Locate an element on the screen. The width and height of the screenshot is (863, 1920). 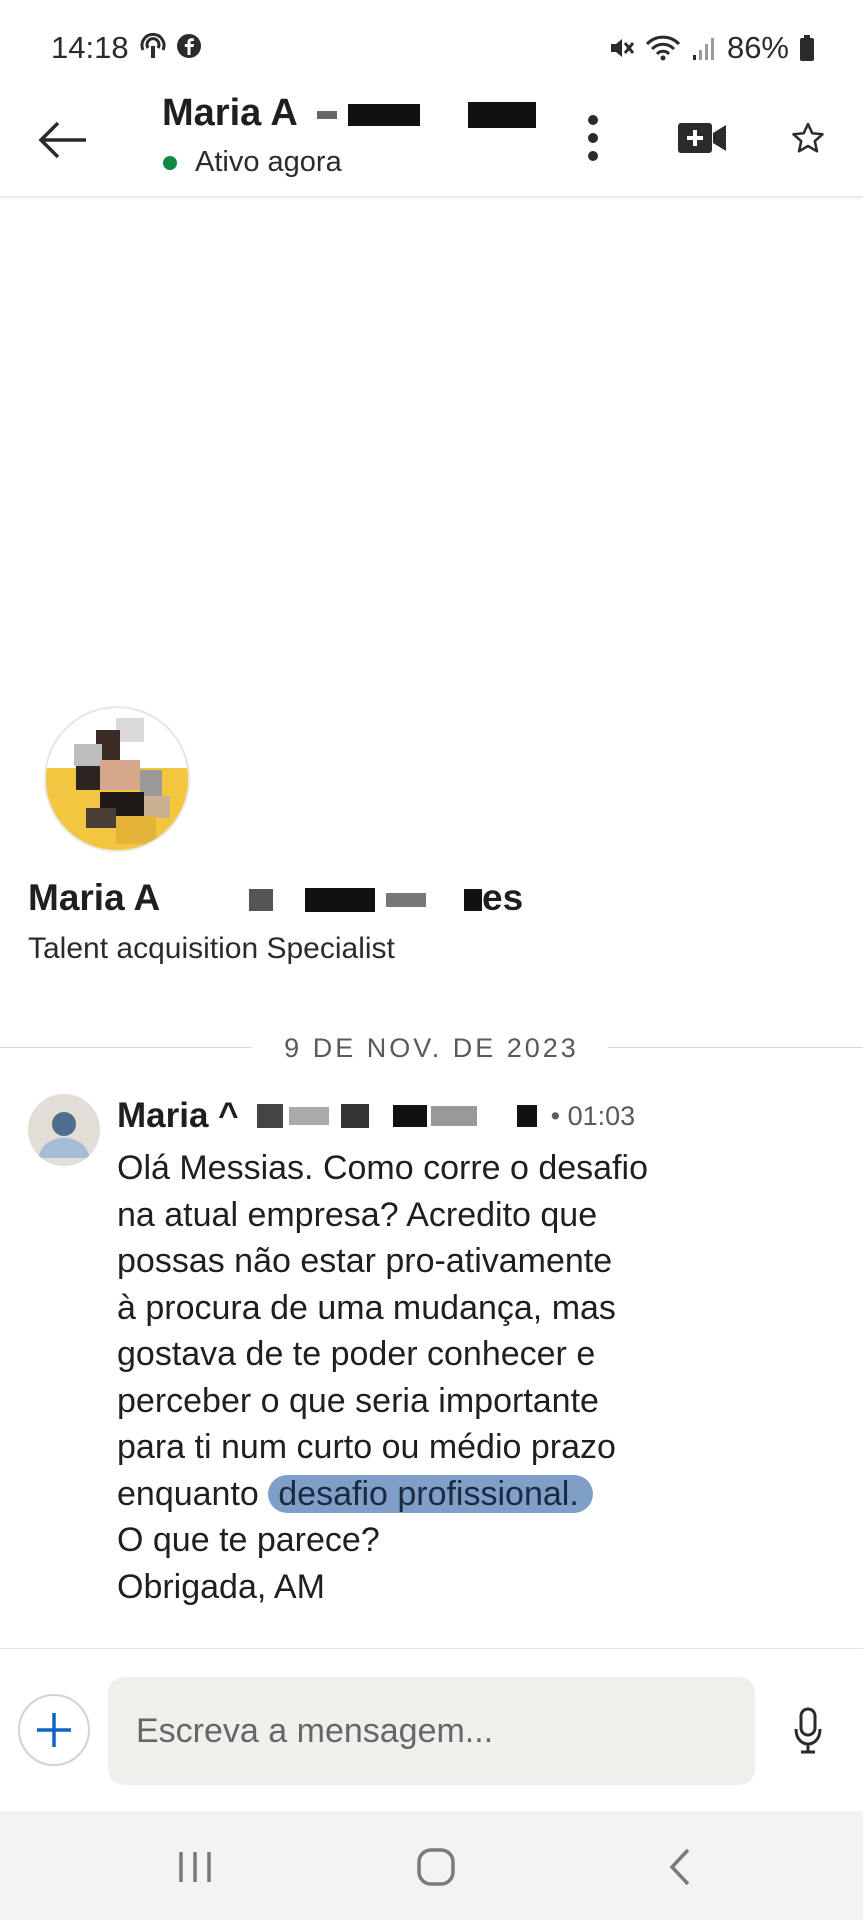
more-vertical-icon is located at coordinates (593, 138).